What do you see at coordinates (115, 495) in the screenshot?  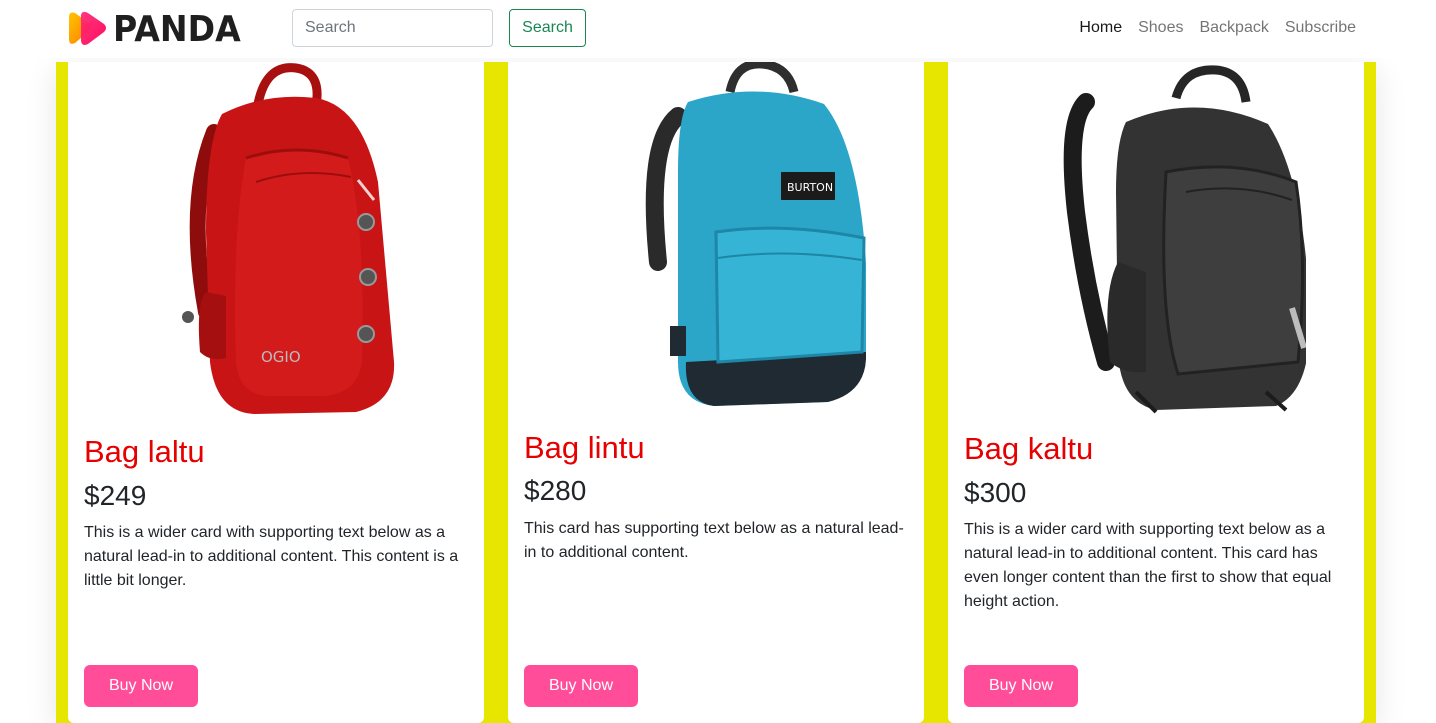 I see `card-price: $249` at bounding box center [115, 495].